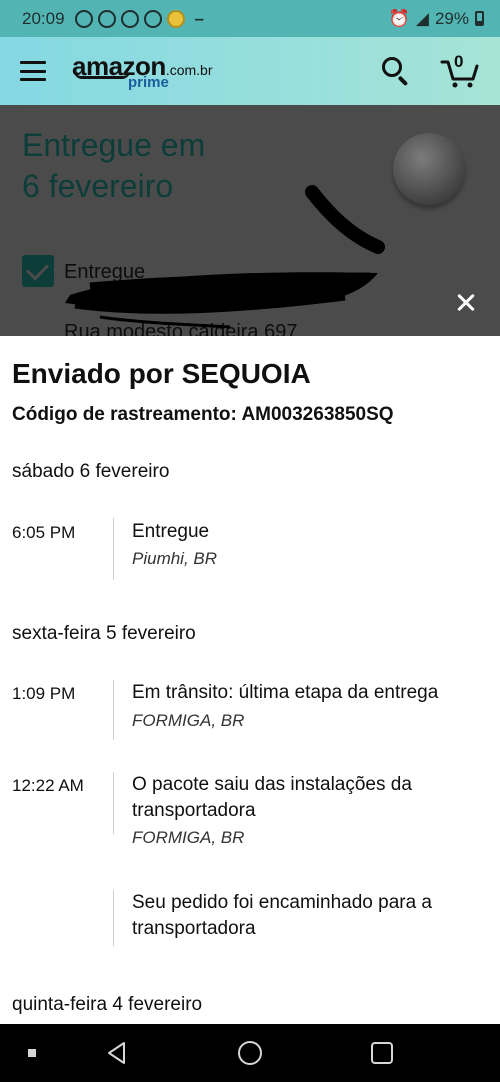  Describe the element at coordinates (285, 692) in the screenshot. I see `event-description: Em trânsito: última etapa da entrega` at that location.